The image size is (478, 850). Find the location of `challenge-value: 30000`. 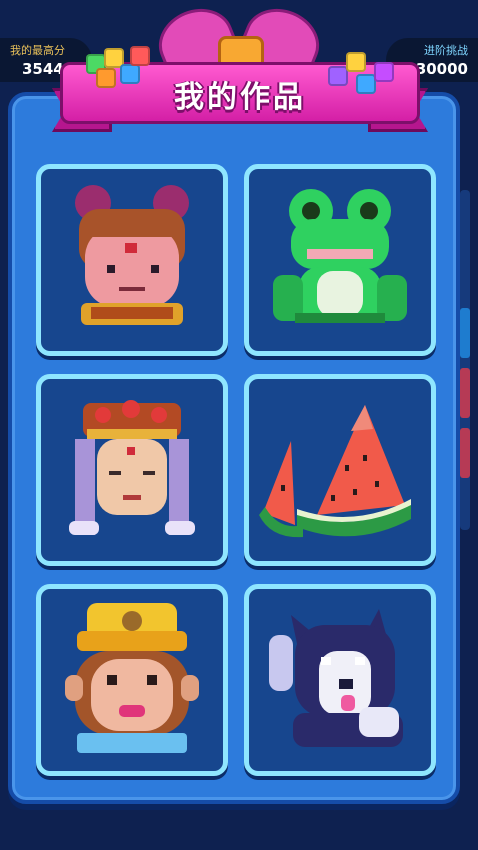

challenge-value: 30000 is located at coordinates (441, 69).